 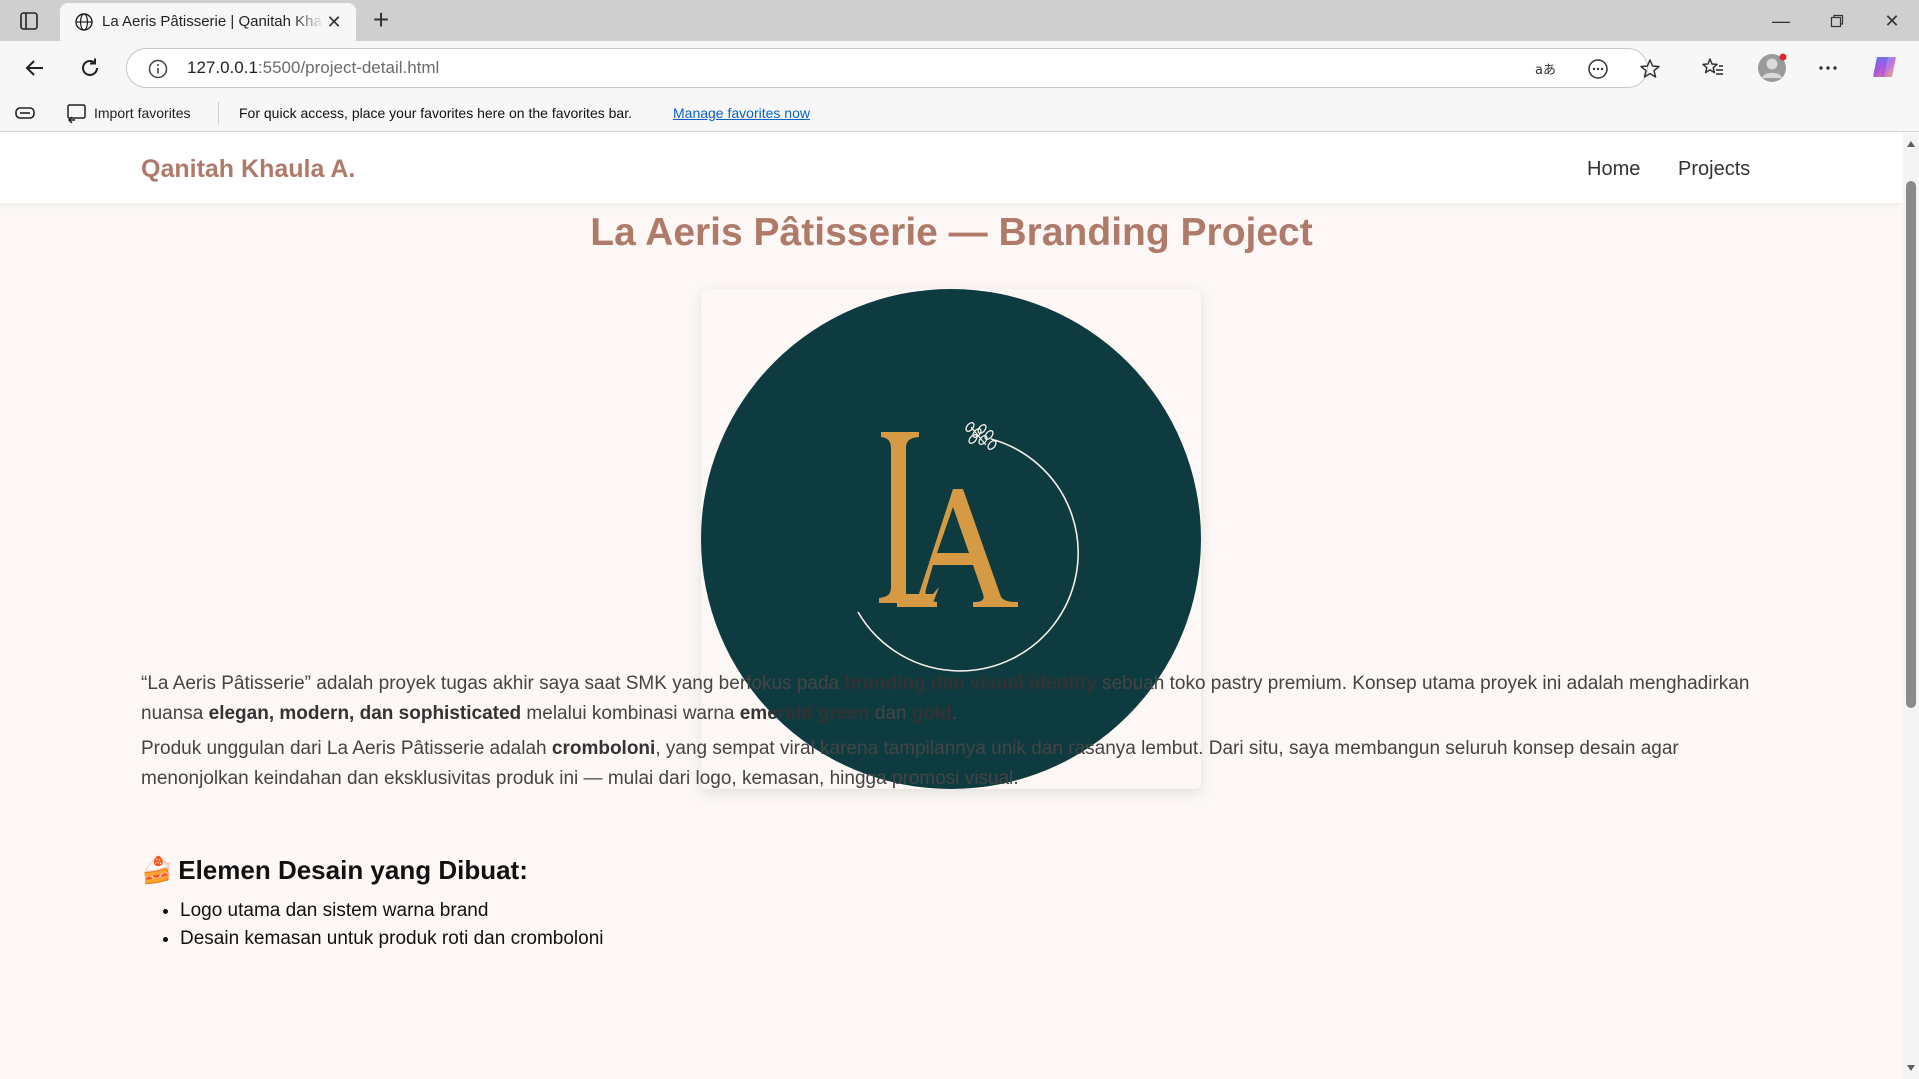 I want to click on globe-icon, so click(x=84, y=22).